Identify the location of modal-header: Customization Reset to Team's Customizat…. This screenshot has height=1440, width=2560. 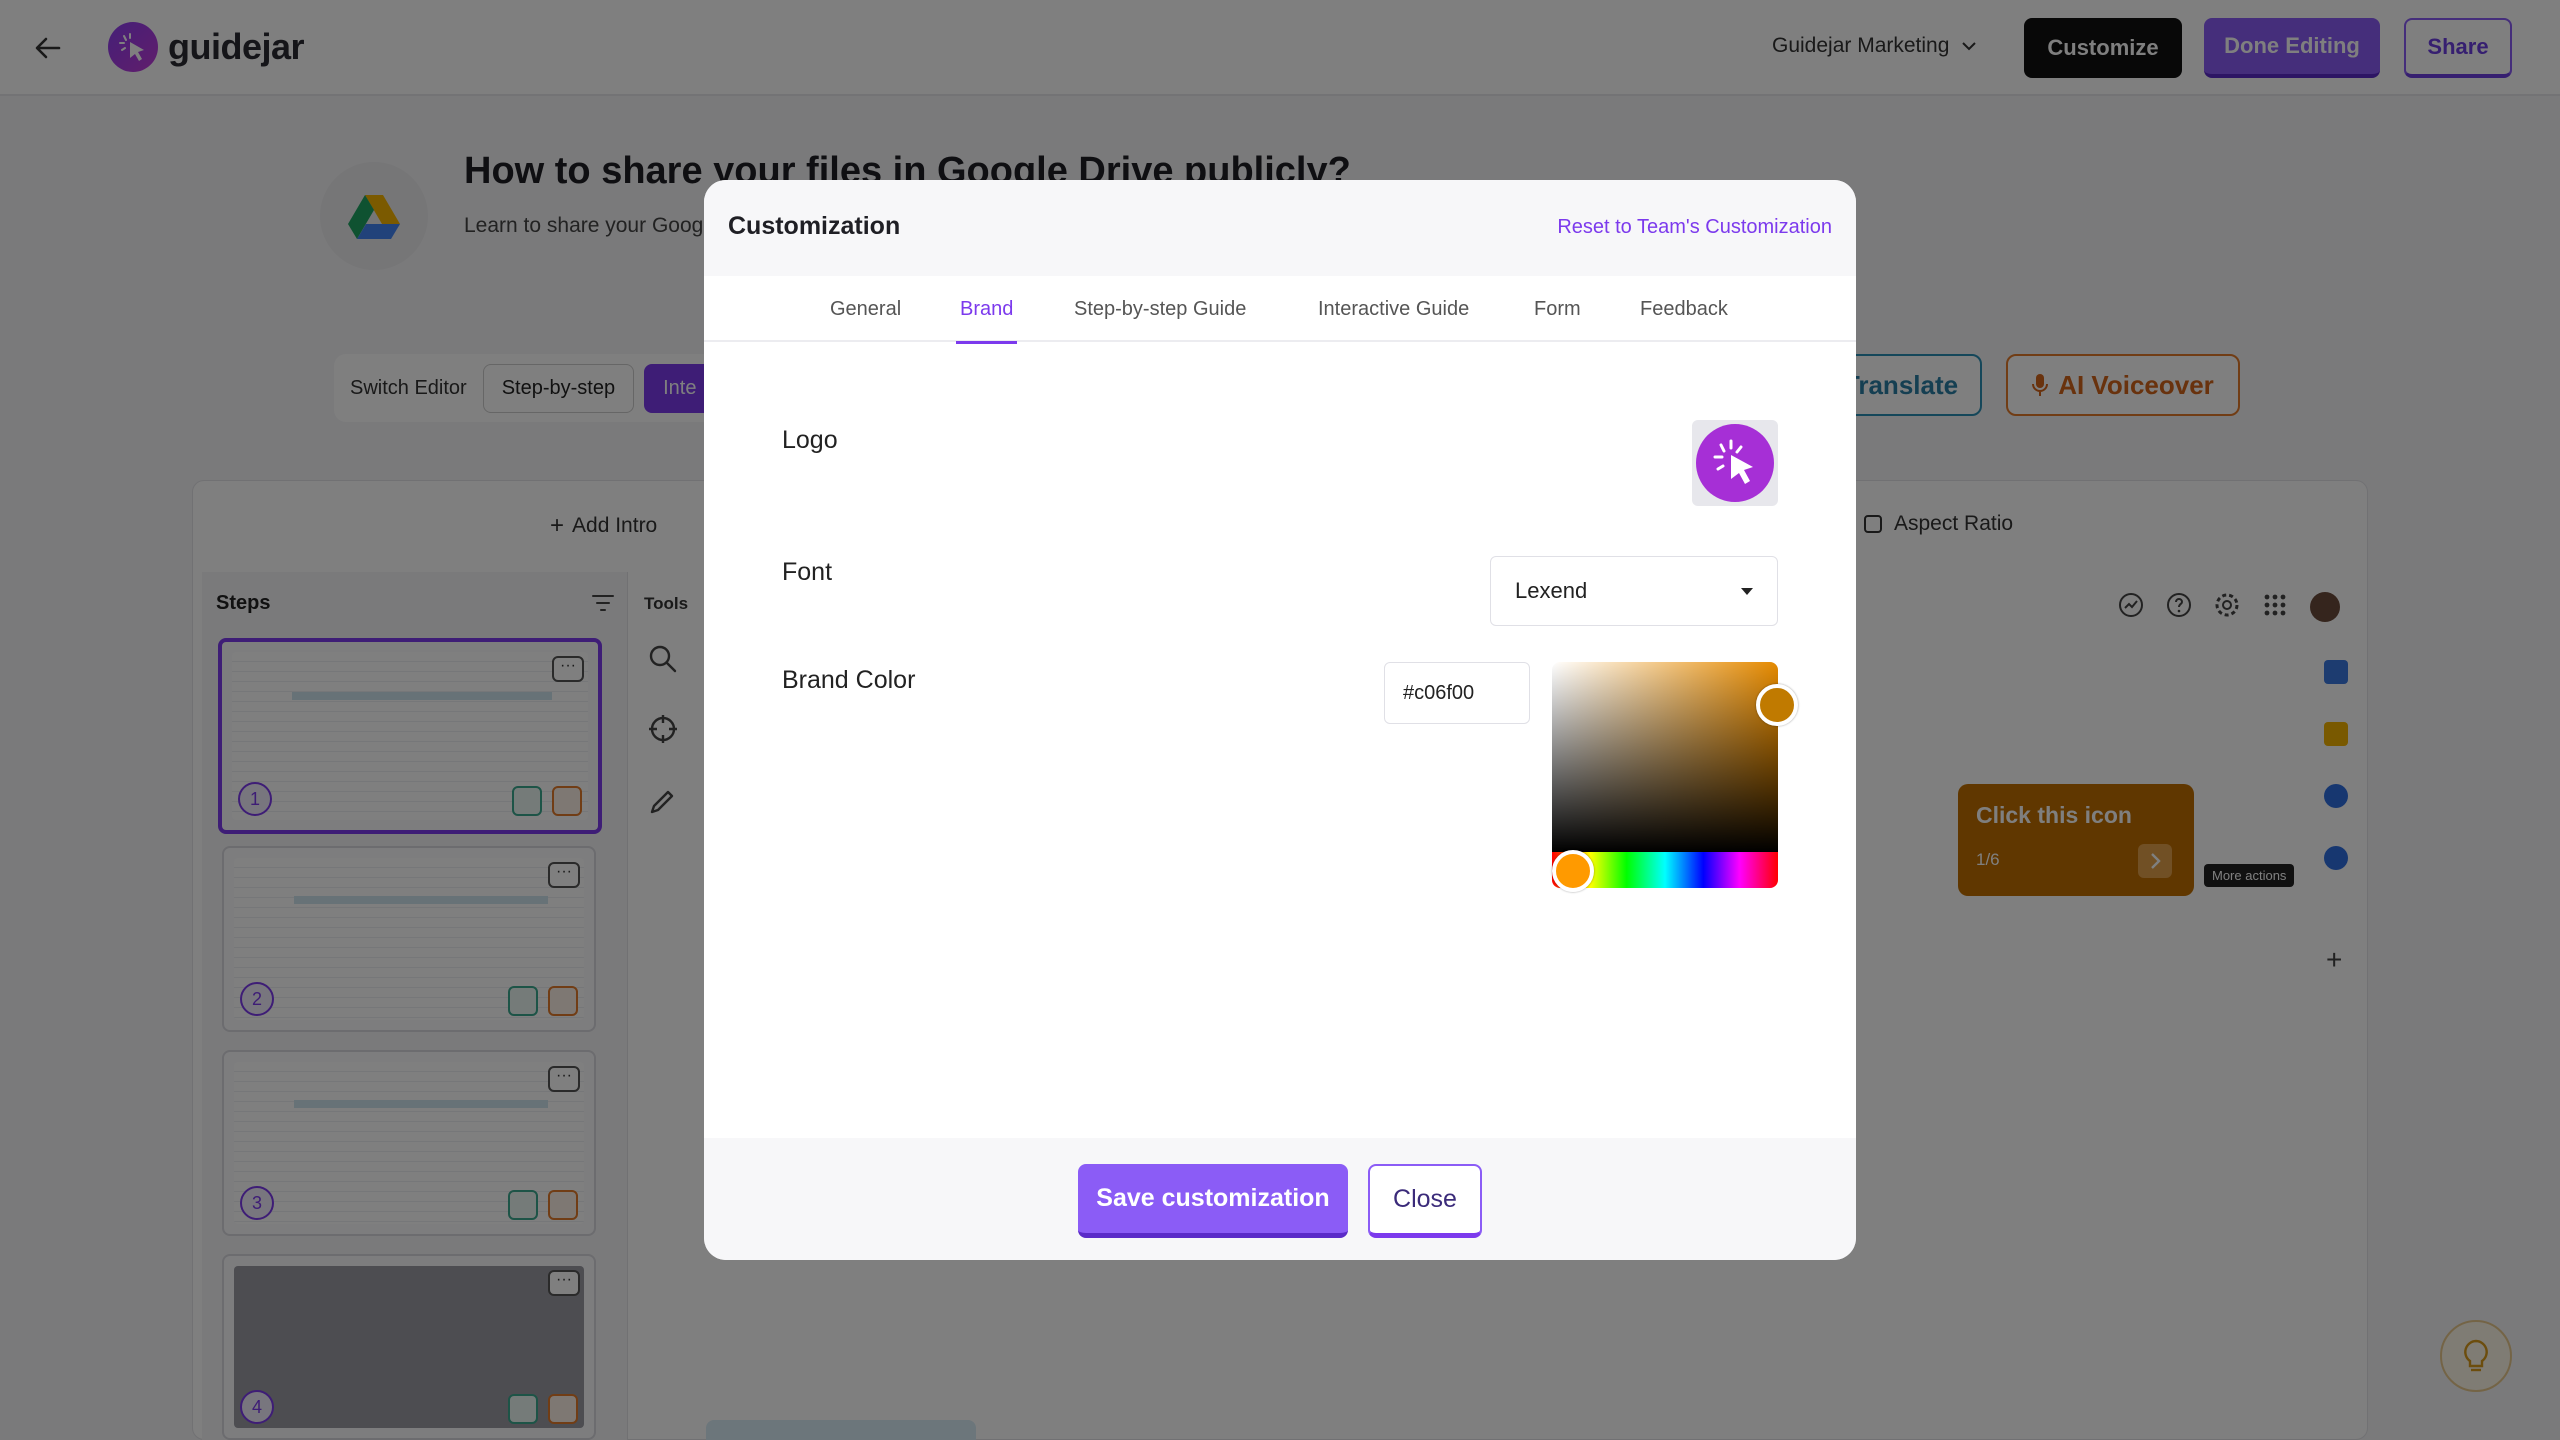
(1280, 228).